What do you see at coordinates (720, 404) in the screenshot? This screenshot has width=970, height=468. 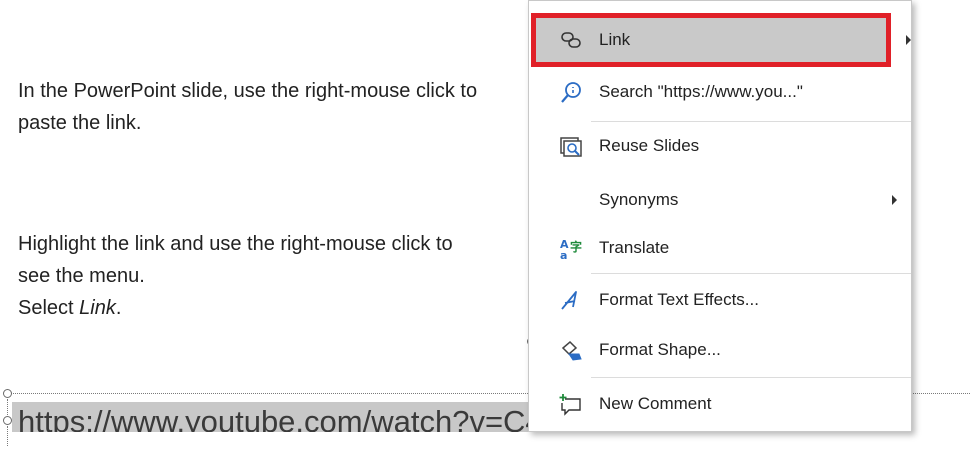 I see `menu-item-new-comment: New Comment` at bounding box center [720, 404].